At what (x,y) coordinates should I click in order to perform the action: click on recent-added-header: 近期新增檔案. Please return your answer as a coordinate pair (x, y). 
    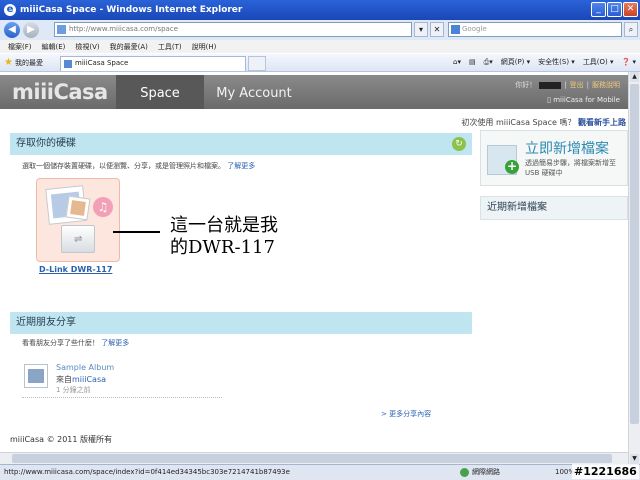
    Looking at the image, I should click on (554, 208).